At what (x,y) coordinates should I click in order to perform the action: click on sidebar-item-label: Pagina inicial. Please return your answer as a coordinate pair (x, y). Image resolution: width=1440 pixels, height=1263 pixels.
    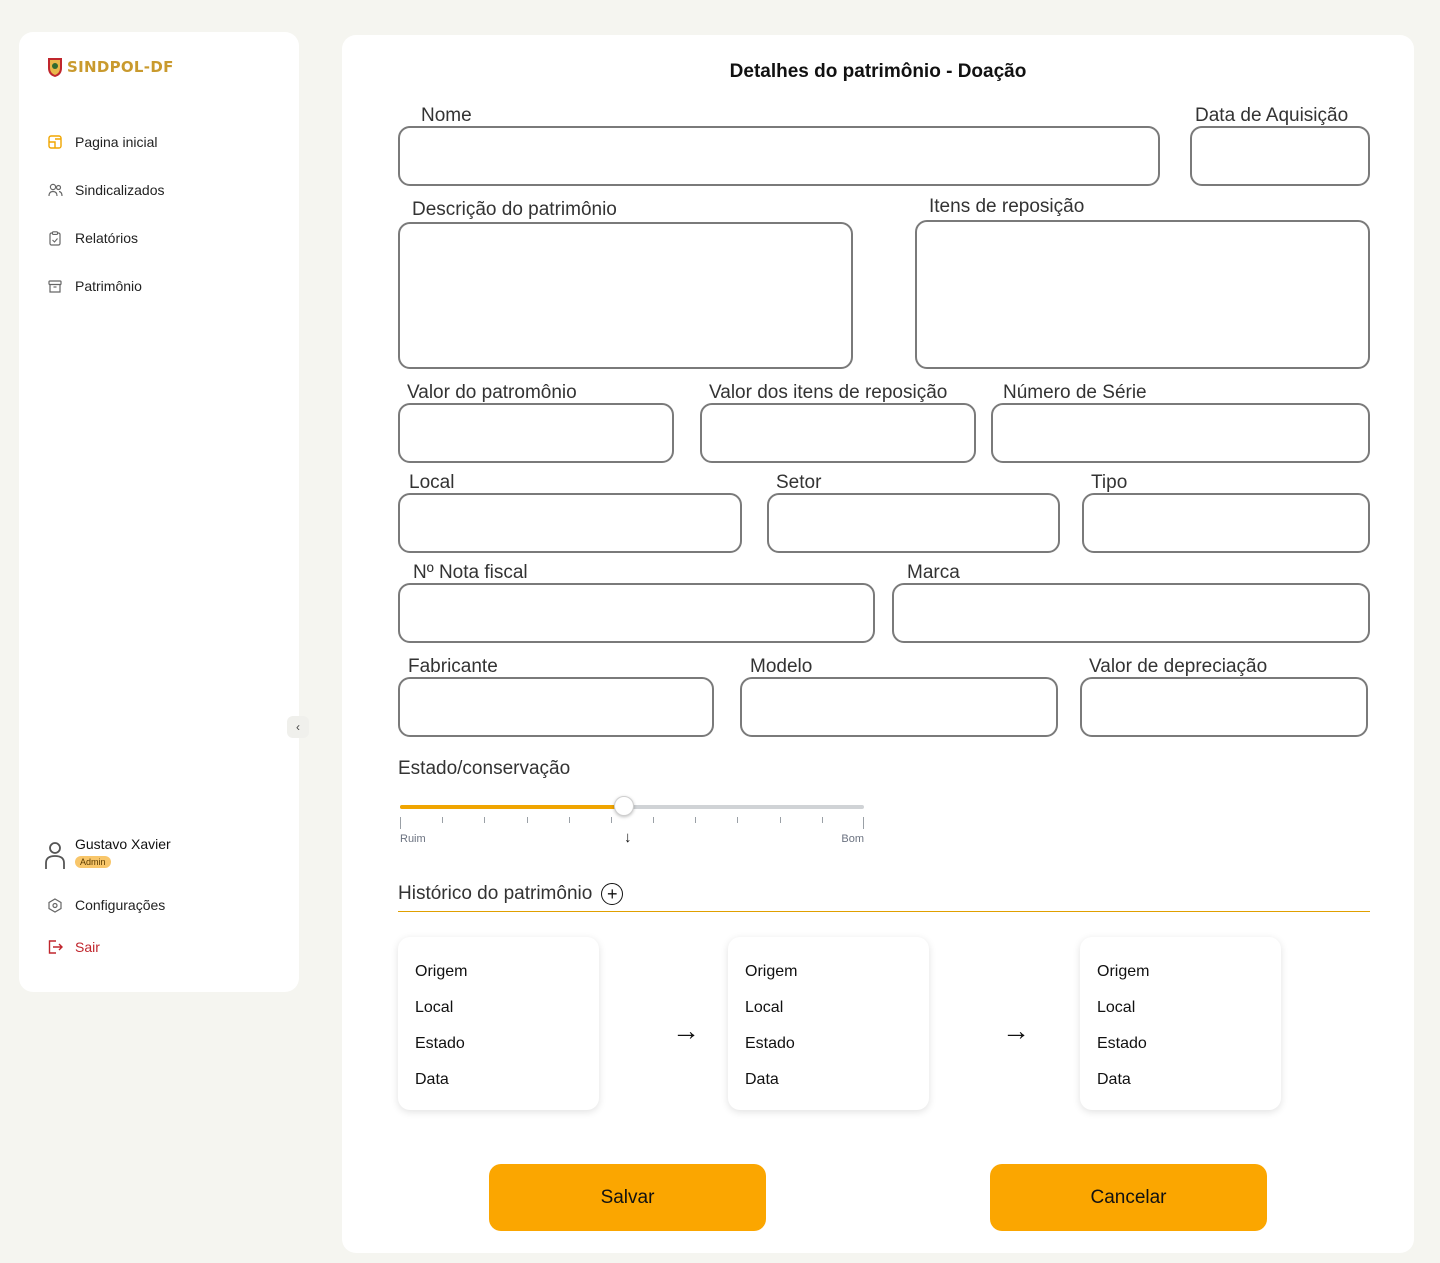
    Looking at the image, I should click on (116, 142).